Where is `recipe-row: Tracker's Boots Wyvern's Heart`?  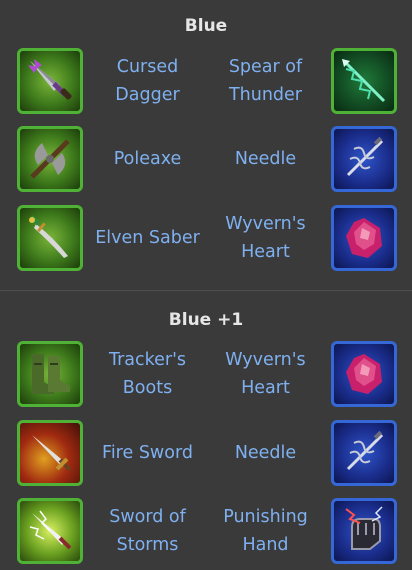 recipe-row: Tracker's Boots Wyvern's Heart is located at coordinates (206, 374).